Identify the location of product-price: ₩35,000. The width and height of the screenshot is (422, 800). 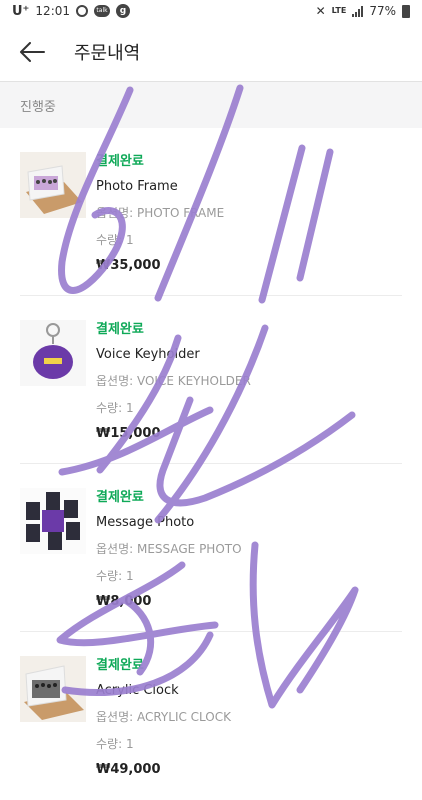
(128, 265).